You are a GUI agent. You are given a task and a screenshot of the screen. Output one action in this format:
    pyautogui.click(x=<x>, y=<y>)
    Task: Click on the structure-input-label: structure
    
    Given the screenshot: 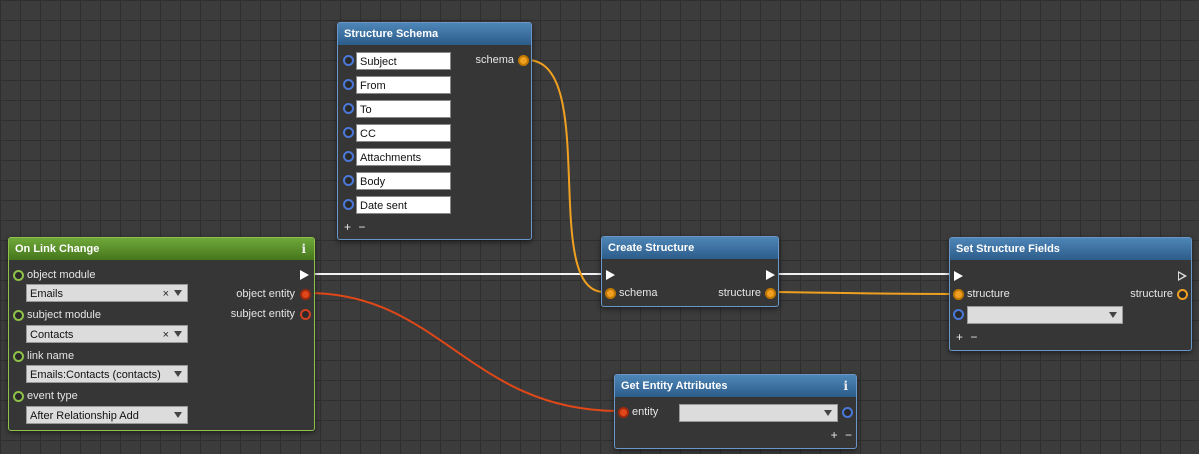 What is the action you would take?
    pyautogui.click(x=988, y=294)
    